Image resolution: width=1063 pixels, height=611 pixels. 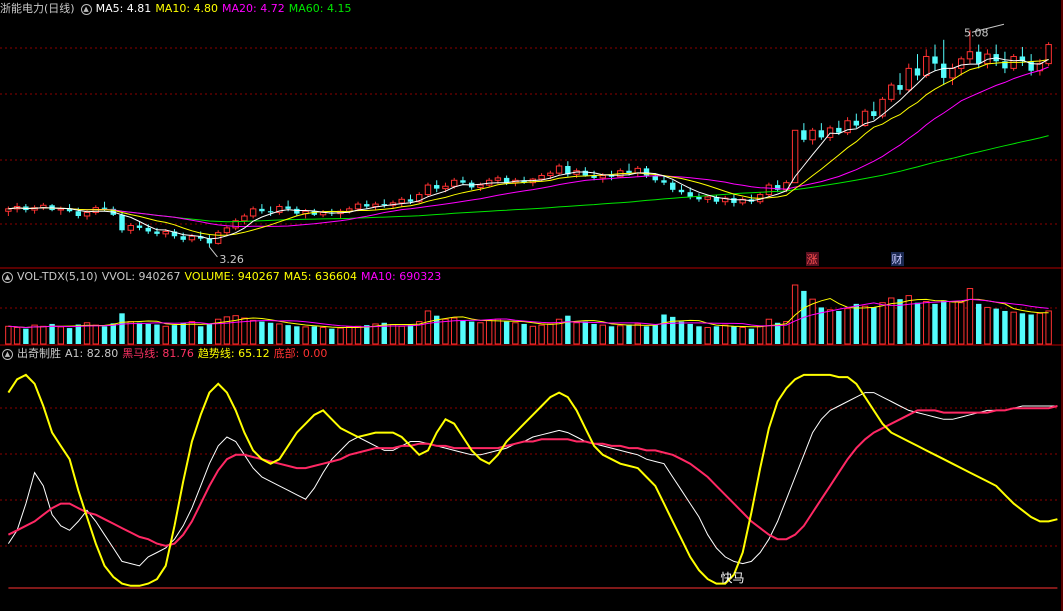 What do you see at coordinates (213, 252) in the screenshot?
I see `low-pointer` at bounding box center [213, 252].